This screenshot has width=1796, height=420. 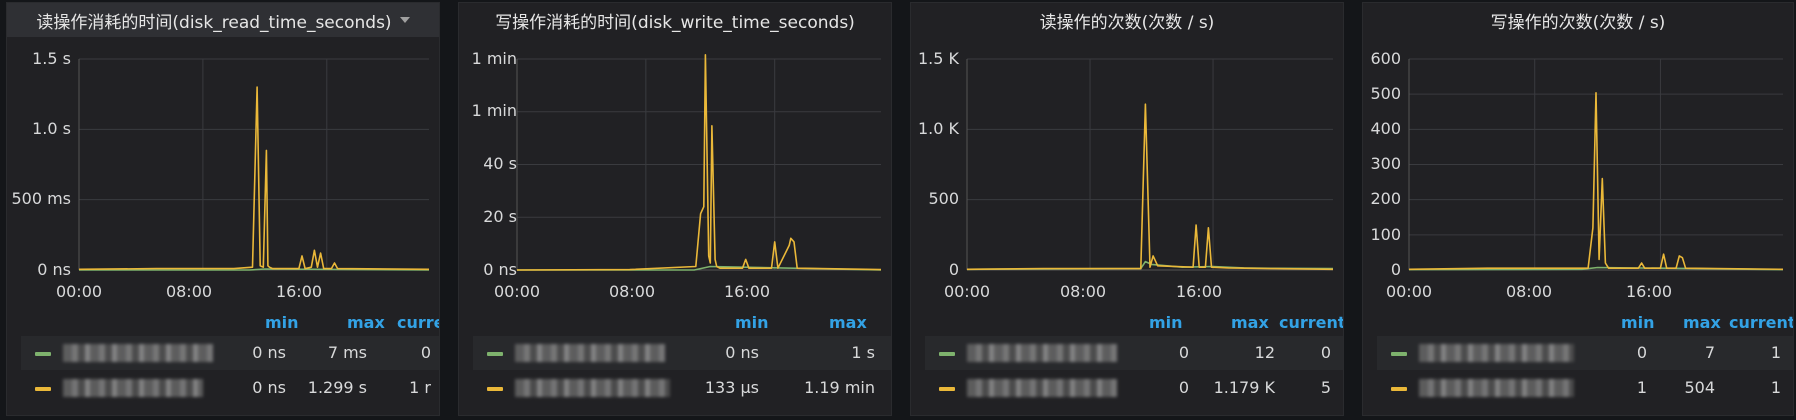 What do you see at coordinates (1585, 388) in the screenshot?
I see `legend-row: 1 504 1` at bounding box center [1585, 388].